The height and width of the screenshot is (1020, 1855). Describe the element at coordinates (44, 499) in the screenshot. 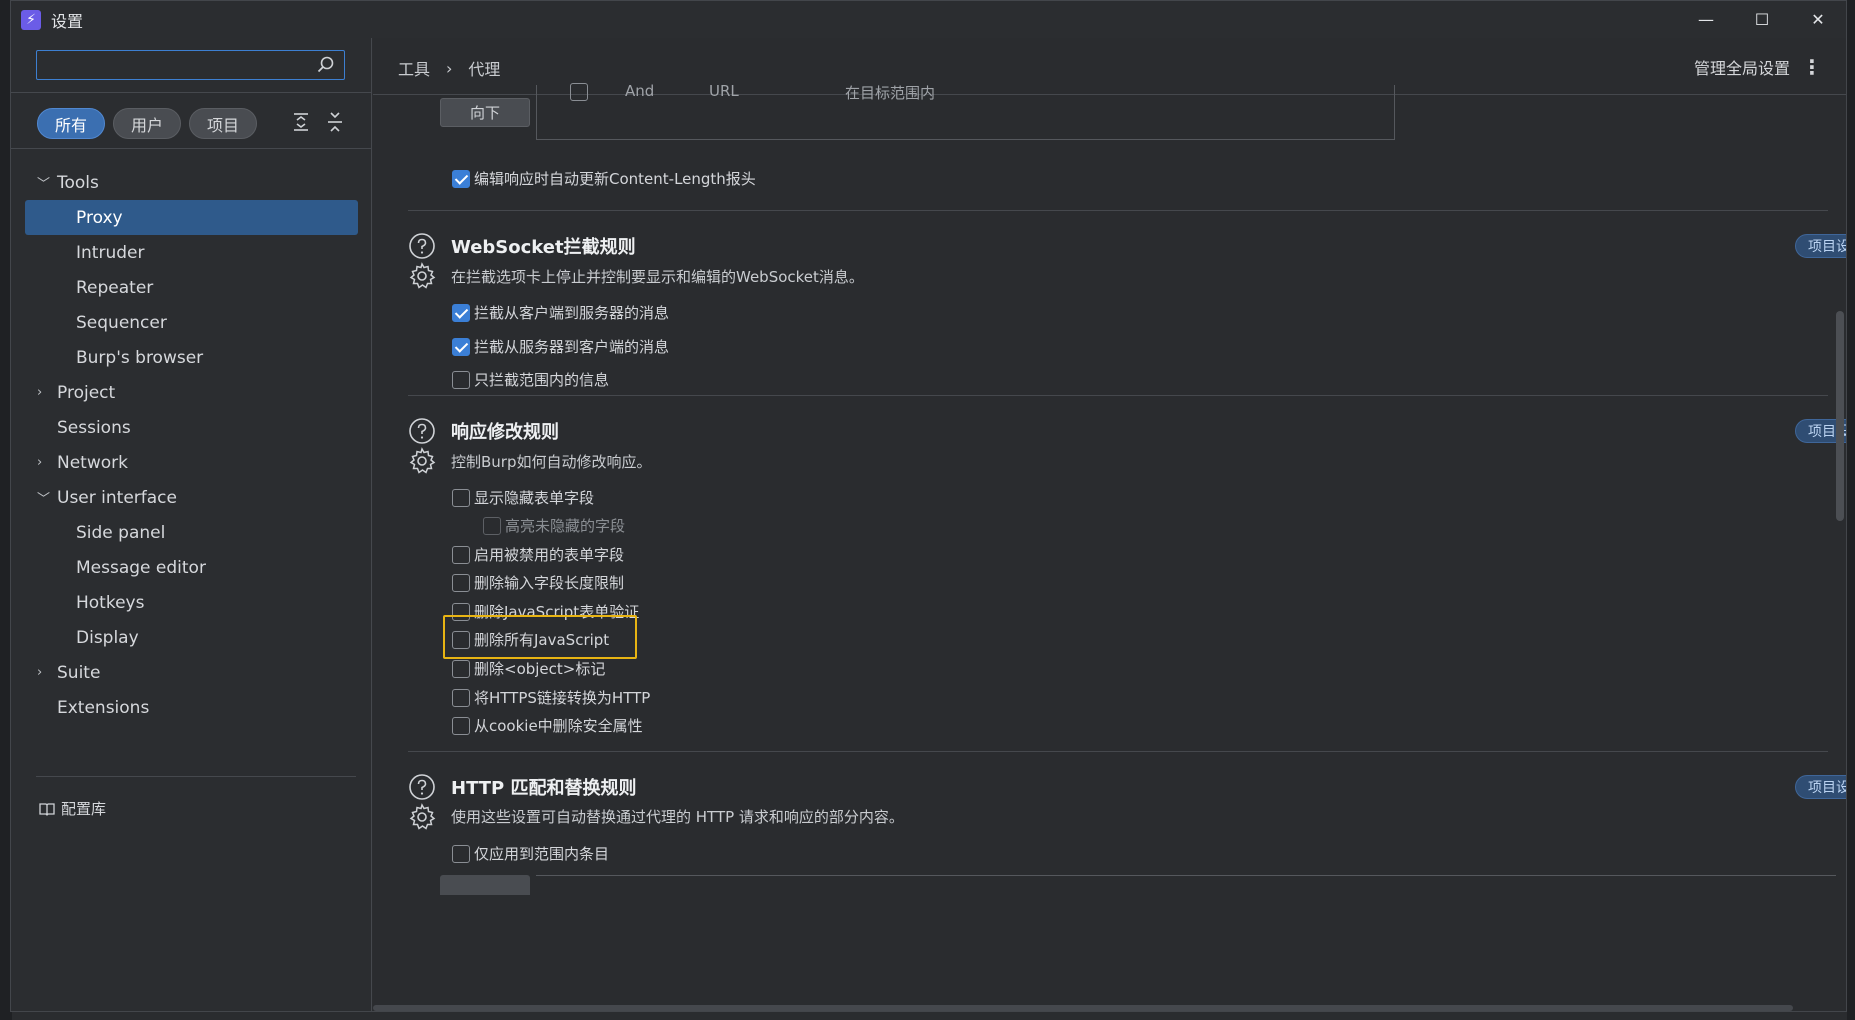

I see `chevron-down-icon: ﹀` at that location.